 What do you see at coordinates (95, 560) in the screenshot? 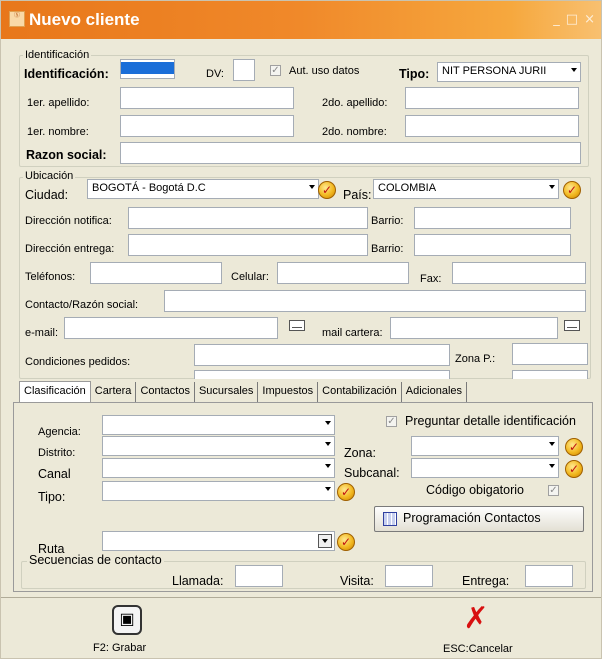
I see `secuencias-title: Secuencias de contacto` at bounding box center [95, 560].